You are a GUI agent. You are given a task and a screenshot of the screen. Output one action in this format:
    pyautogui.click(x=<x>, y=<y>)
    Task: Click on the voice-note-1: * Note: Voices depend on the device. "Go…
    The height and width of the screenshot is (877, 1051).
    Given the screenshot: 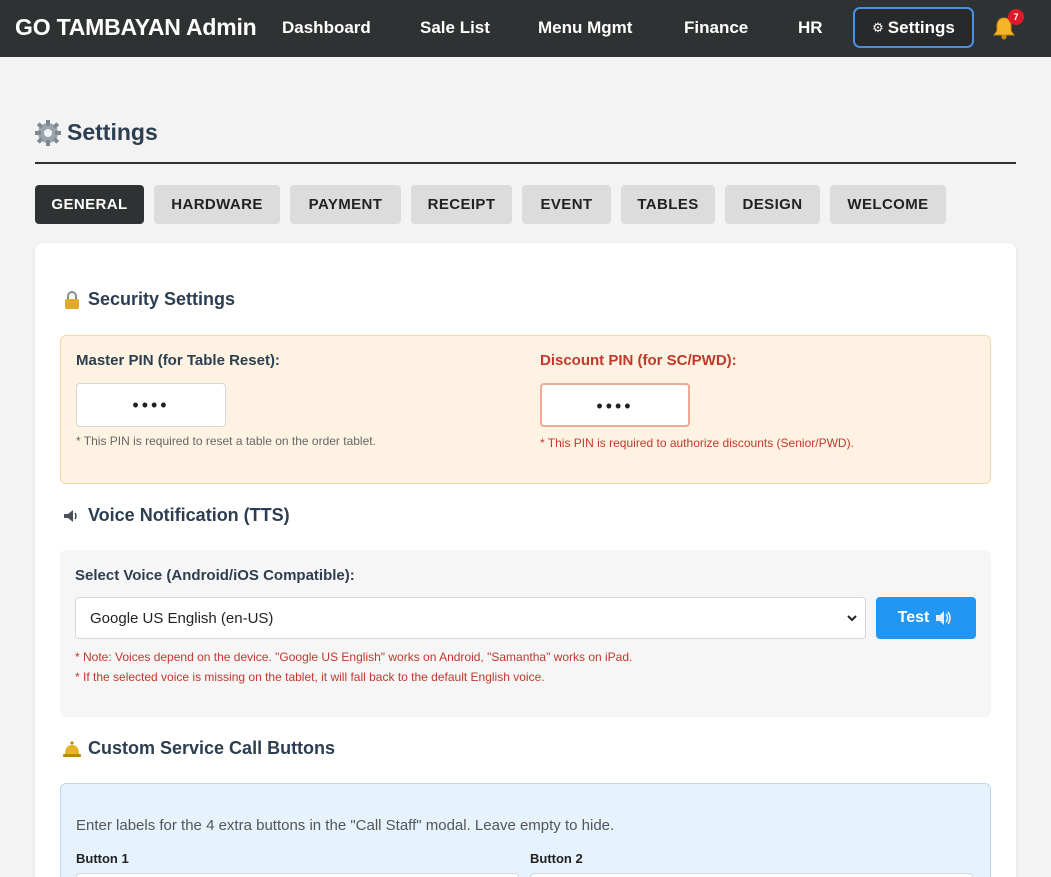 What is the action you would take?
    pyautogui.click(x=354, y=657)
    